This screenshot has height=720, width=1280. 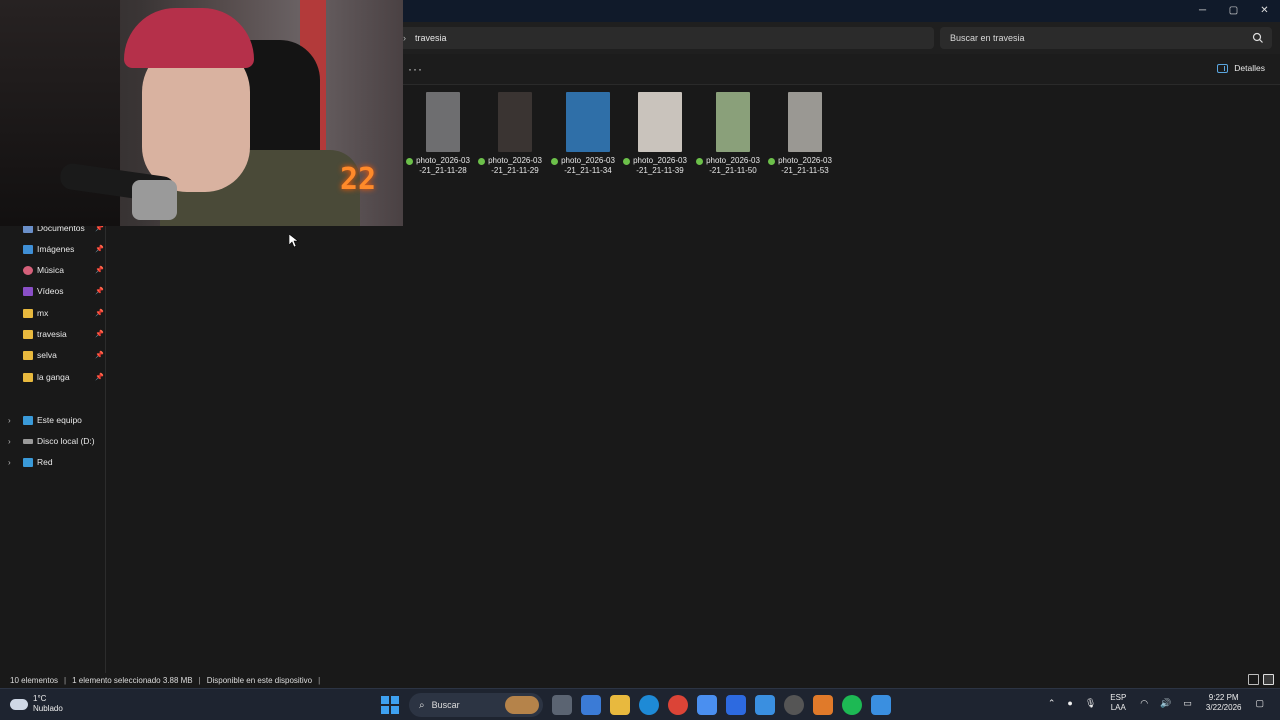 What do you see at coordinates (50, 291) in the screenshot?
I see `sidebar-item-label: Vídeos` at bounding box center [50, 291].